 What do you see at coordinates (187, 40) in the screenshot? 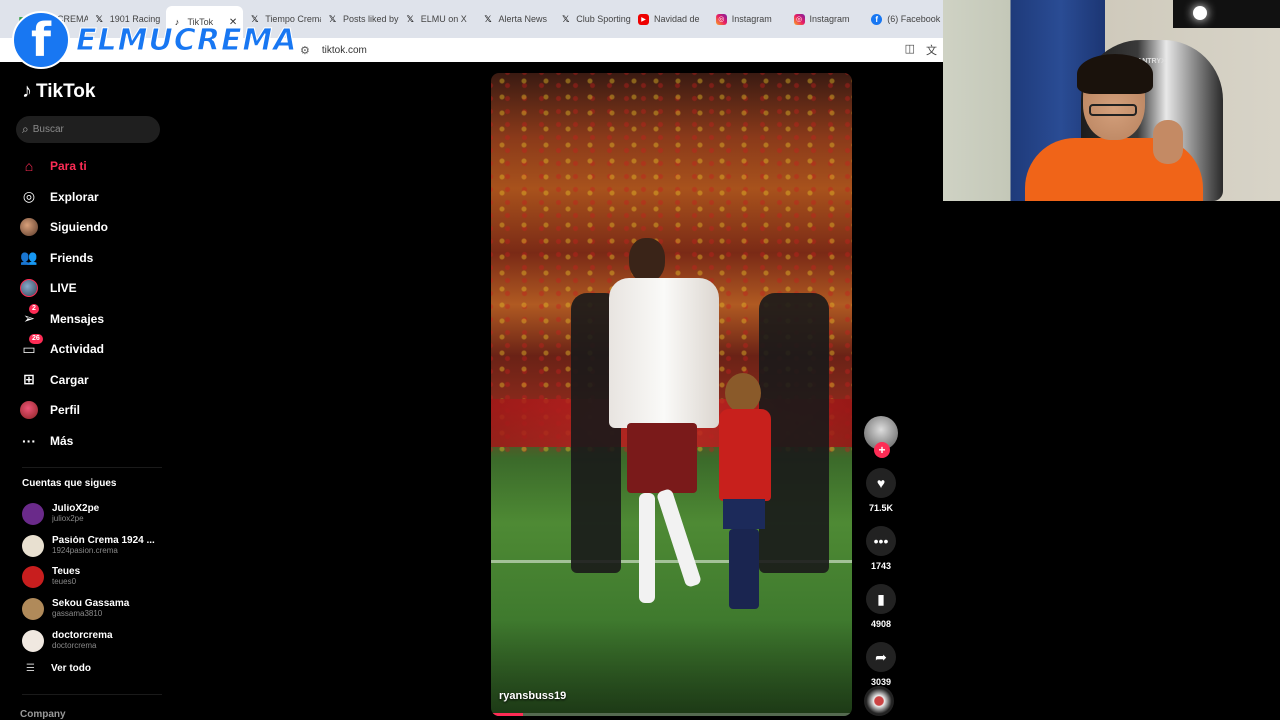
I see `channel-name: ELMUCREMA` at bounding box center [187, 40].